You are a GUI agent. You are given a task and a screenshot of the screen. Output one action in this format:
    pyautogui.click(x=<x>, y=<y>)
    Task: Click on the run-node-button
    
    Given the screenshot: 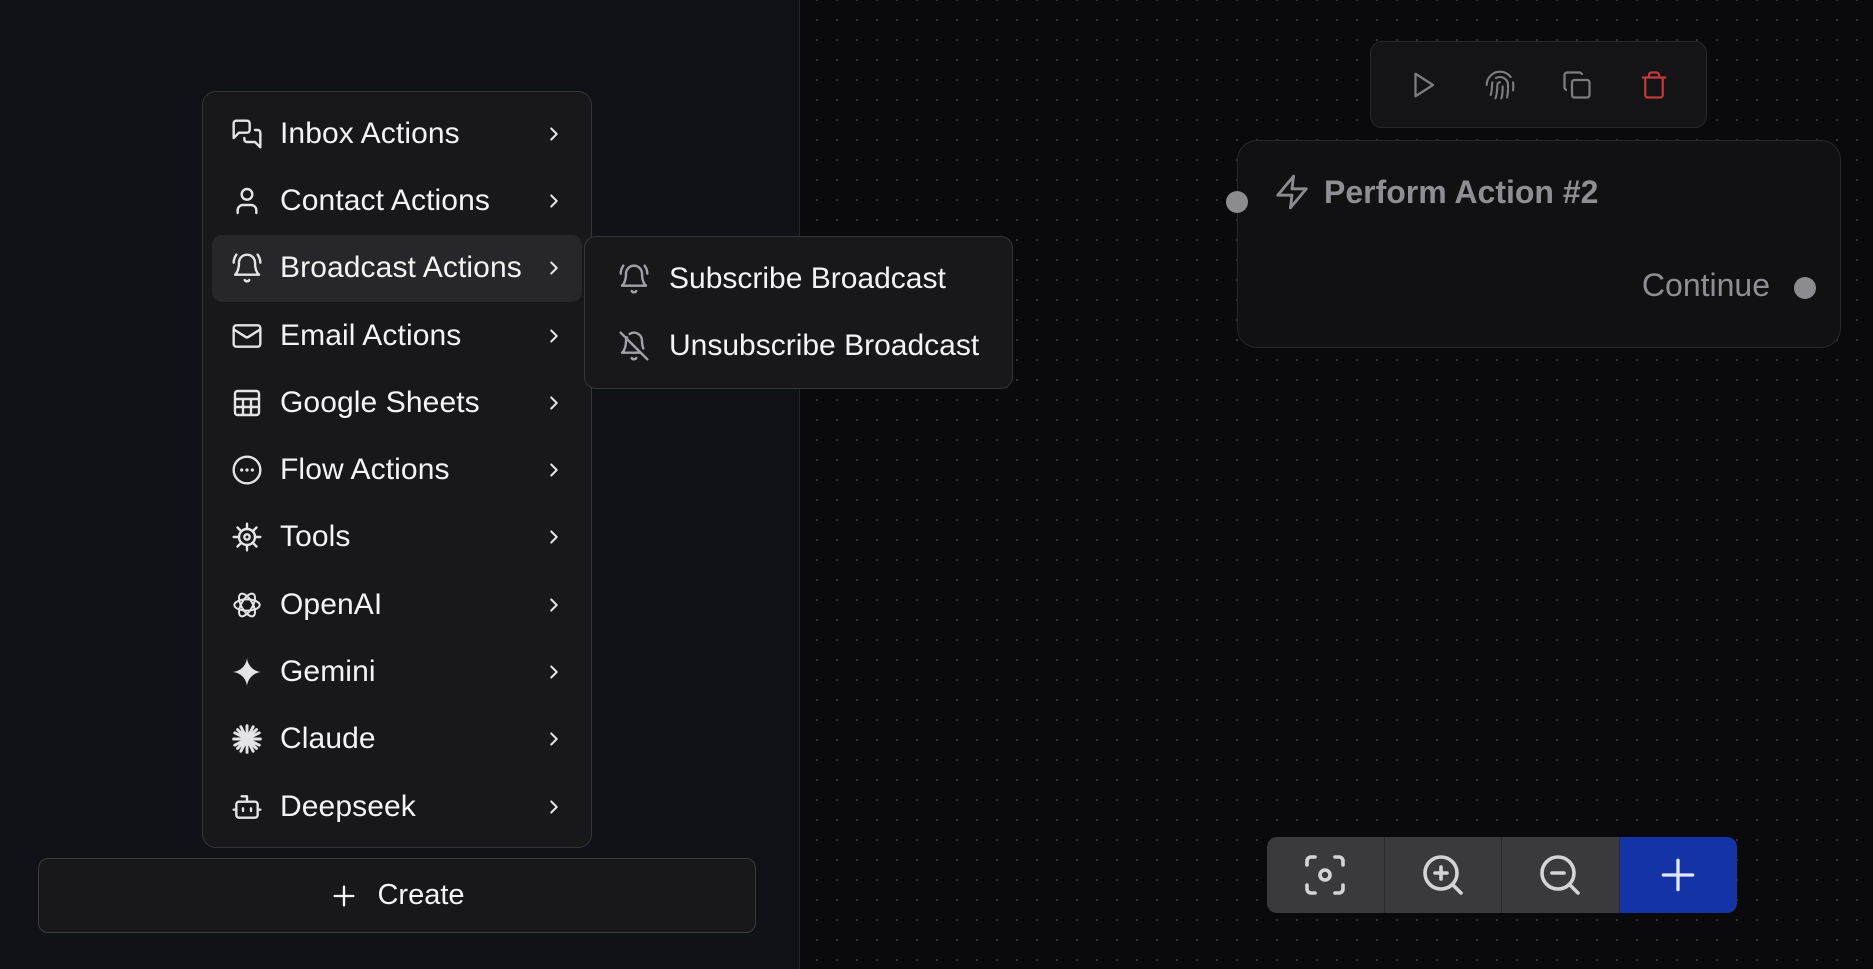 What is the action you would take?
    pyautogui.click(x=1423, y=85)
    